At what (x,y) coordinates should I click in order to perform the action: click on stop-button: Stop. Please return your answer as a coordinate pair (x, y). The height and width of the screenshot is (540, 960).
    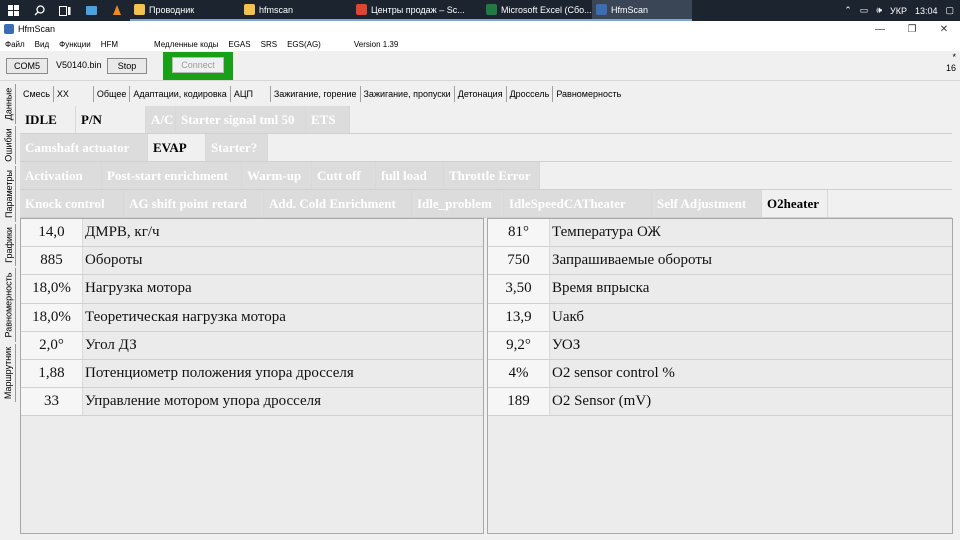
    Looking at the image, I should click on (127, 66).